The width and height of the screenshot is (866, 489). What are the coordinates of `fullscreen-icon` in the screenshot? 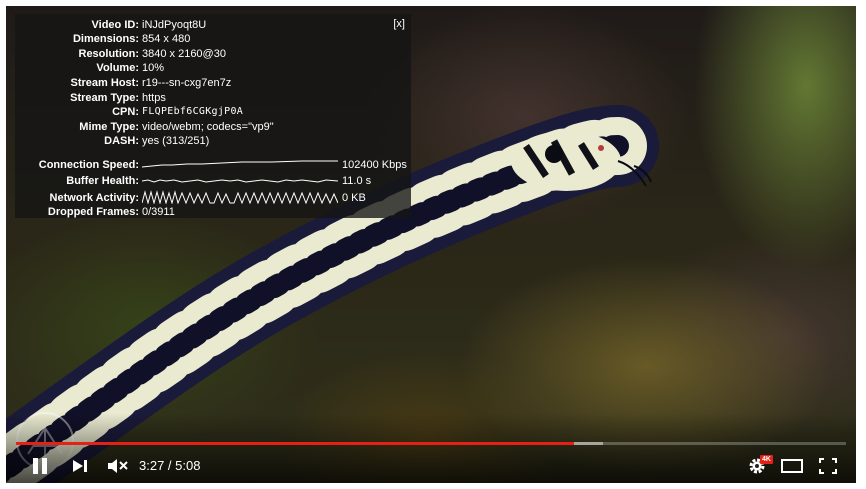 It's located at (828, 466).